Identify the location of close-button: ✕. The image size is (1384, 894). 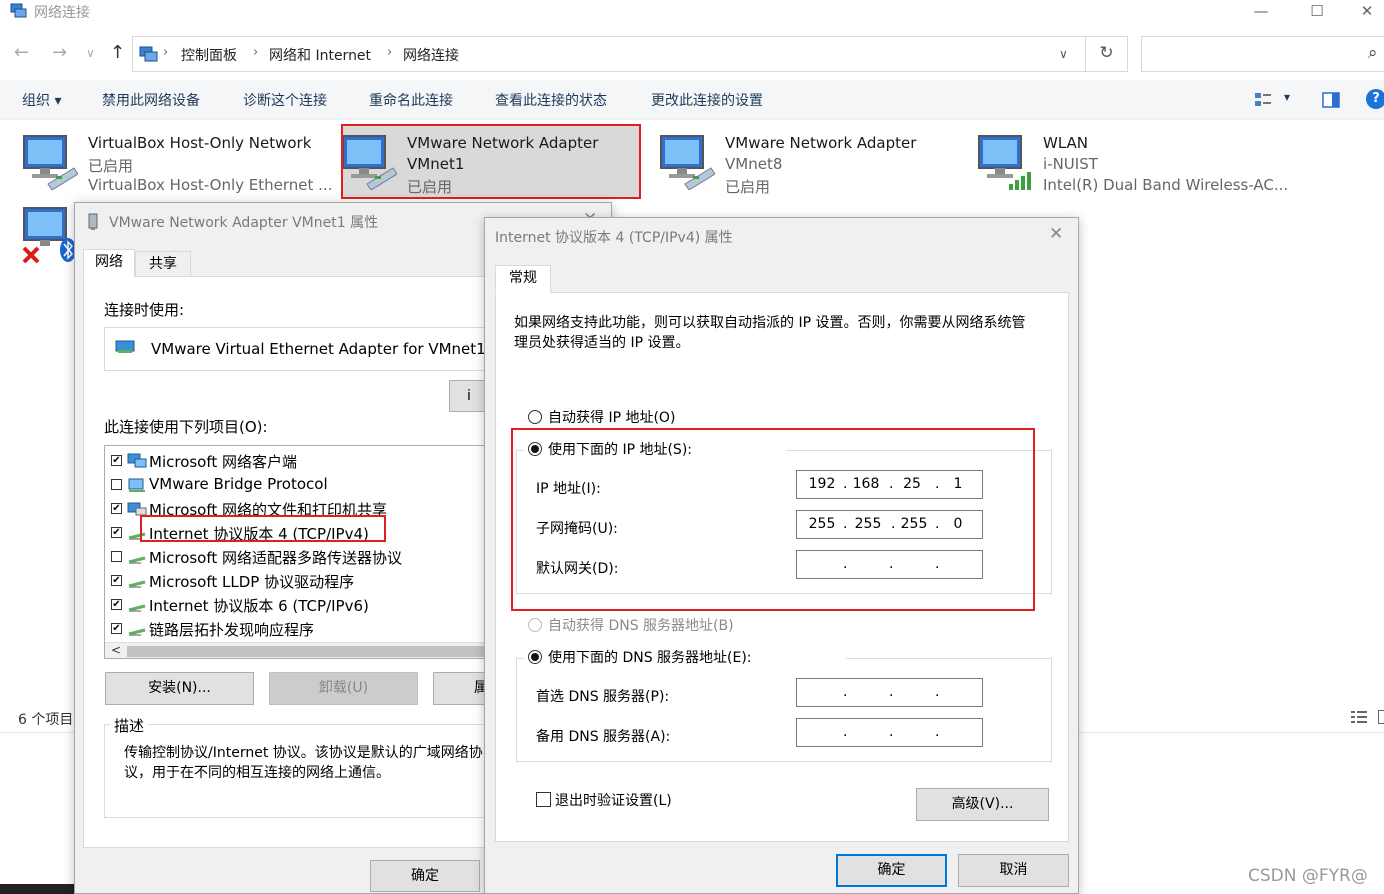
(1367, 12).